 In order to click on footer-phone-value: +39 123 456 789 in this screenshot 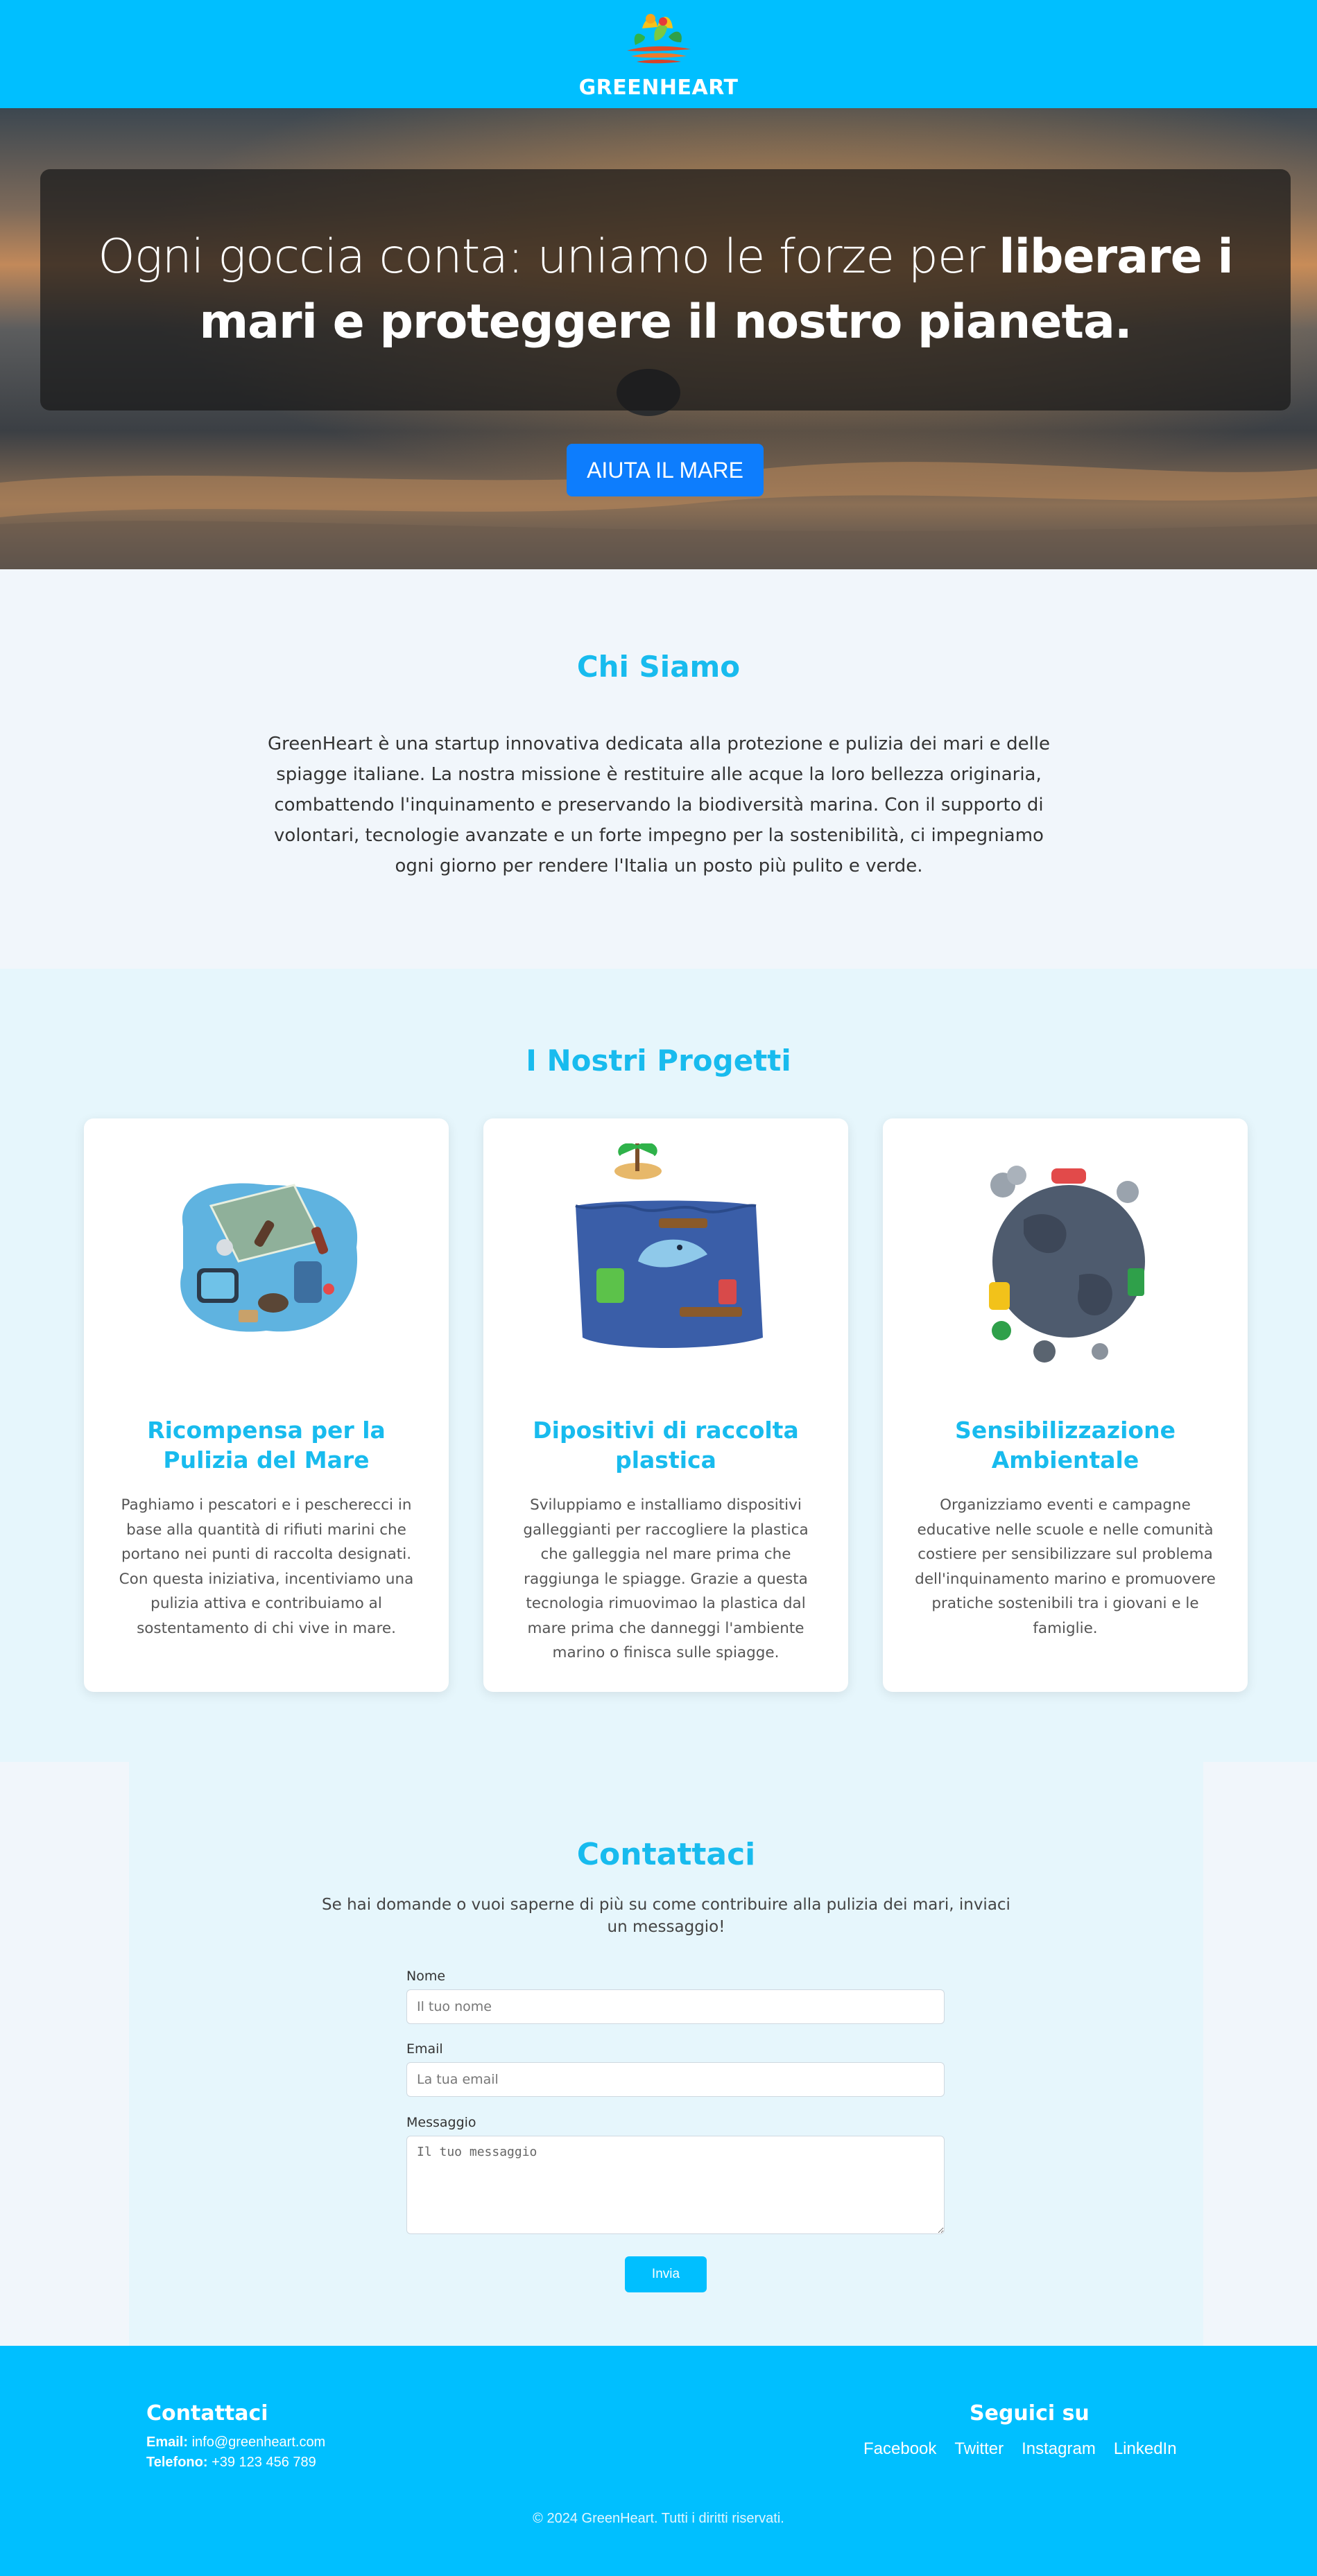, I will do `click(264, 2462)`.